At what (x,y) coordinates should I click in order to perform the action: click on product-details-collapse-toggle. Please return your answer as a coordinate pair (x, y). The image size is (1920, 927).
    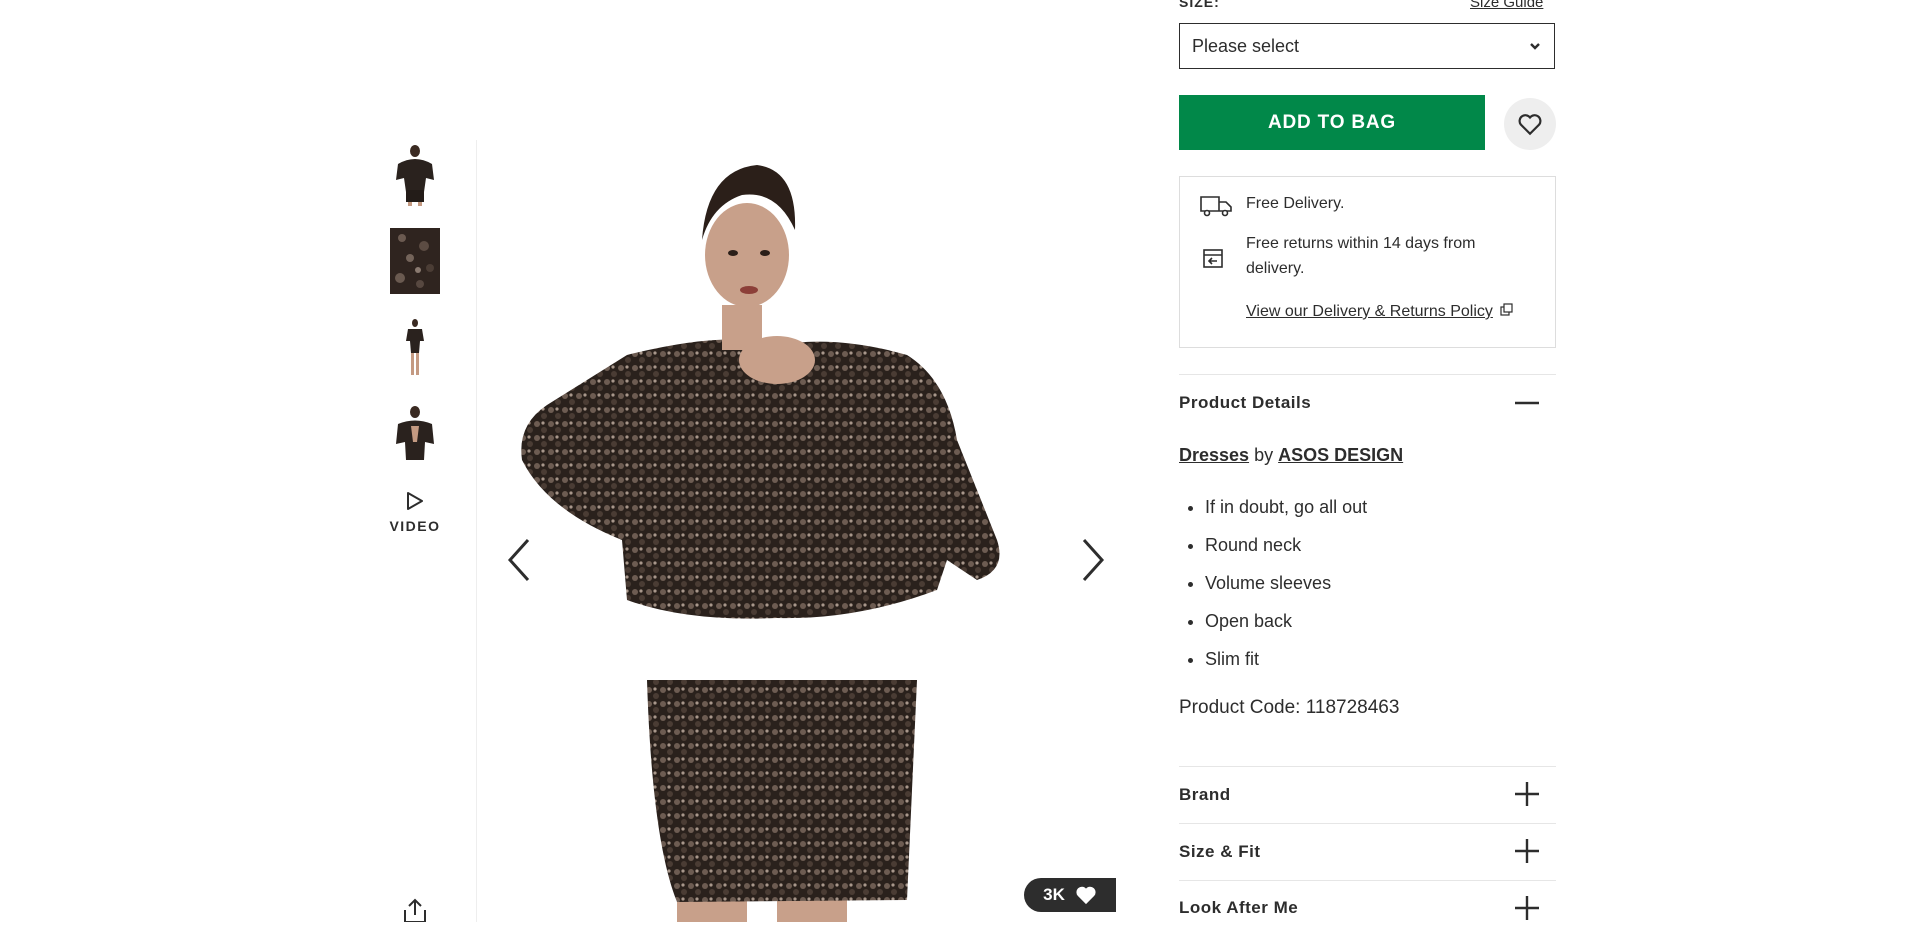
    Looking at the image, I should click on (1527, 403).